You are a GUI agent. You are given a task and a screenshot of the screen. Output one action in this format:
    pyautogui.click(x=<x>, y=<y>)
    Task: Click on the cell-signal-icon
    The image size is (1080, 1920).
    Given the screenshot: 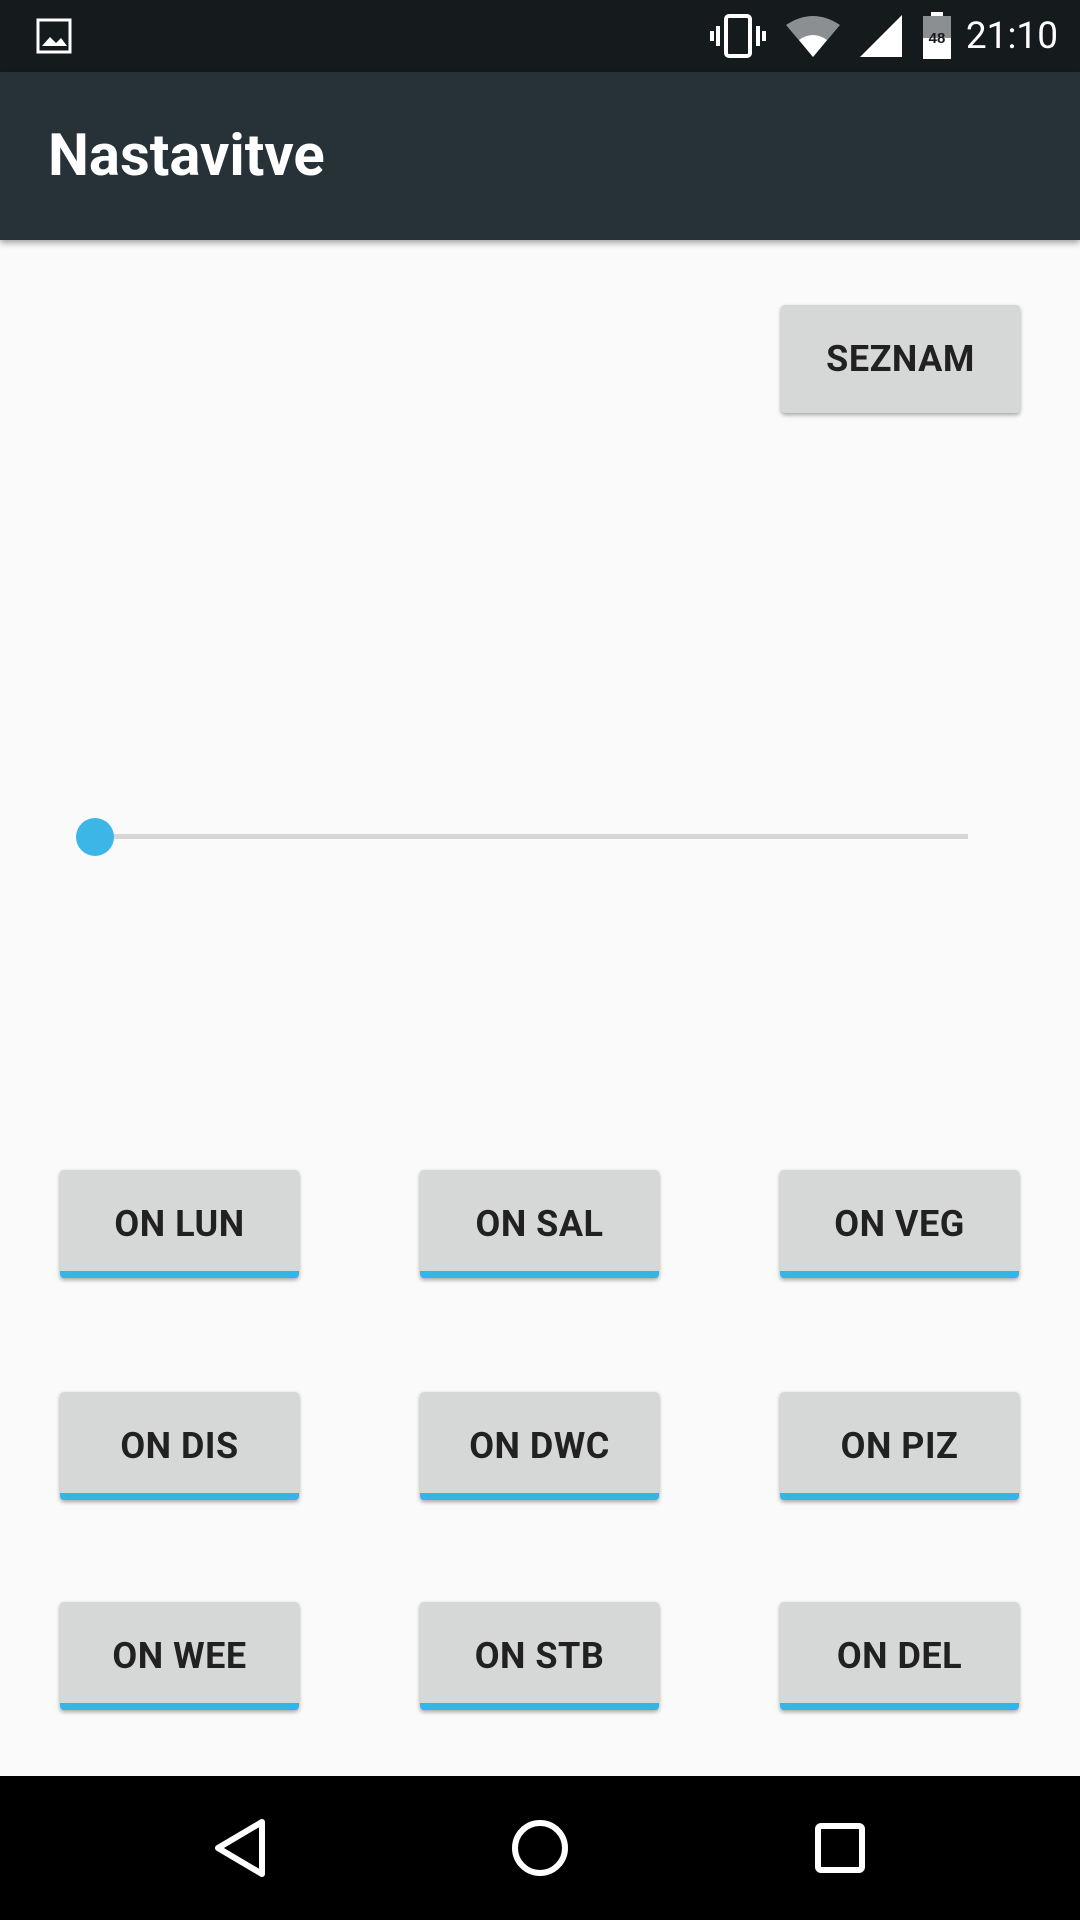 What is the action you would take?
    pyautogui.click(x=880, y=36)
    